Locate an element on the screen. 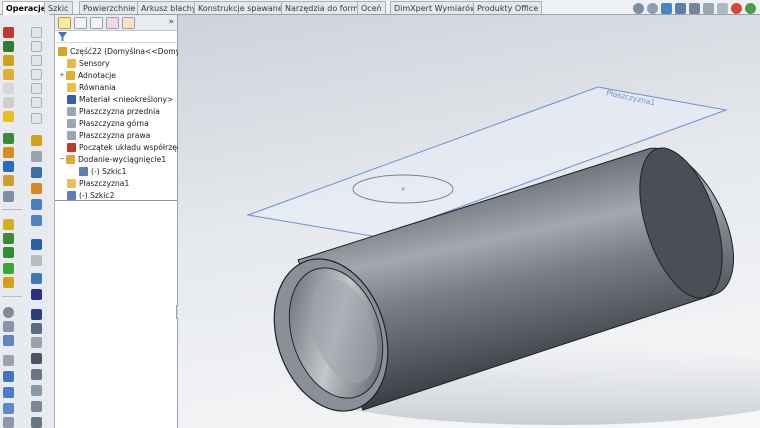 The width and height of the screenshot is (760, 428). tree-node-rownania: Równania is located at coordinates (91, 87).